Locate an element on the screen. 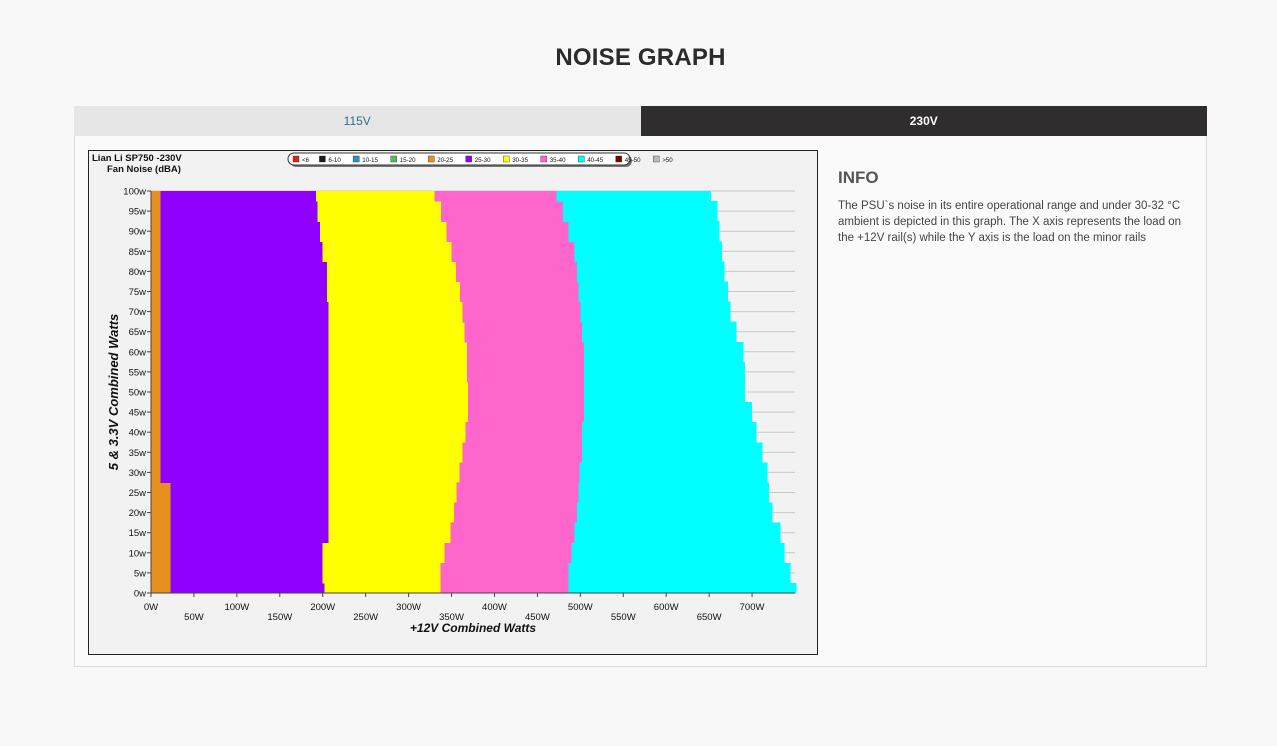  y-tick-label: 25w is located at coordinates (138, 493).